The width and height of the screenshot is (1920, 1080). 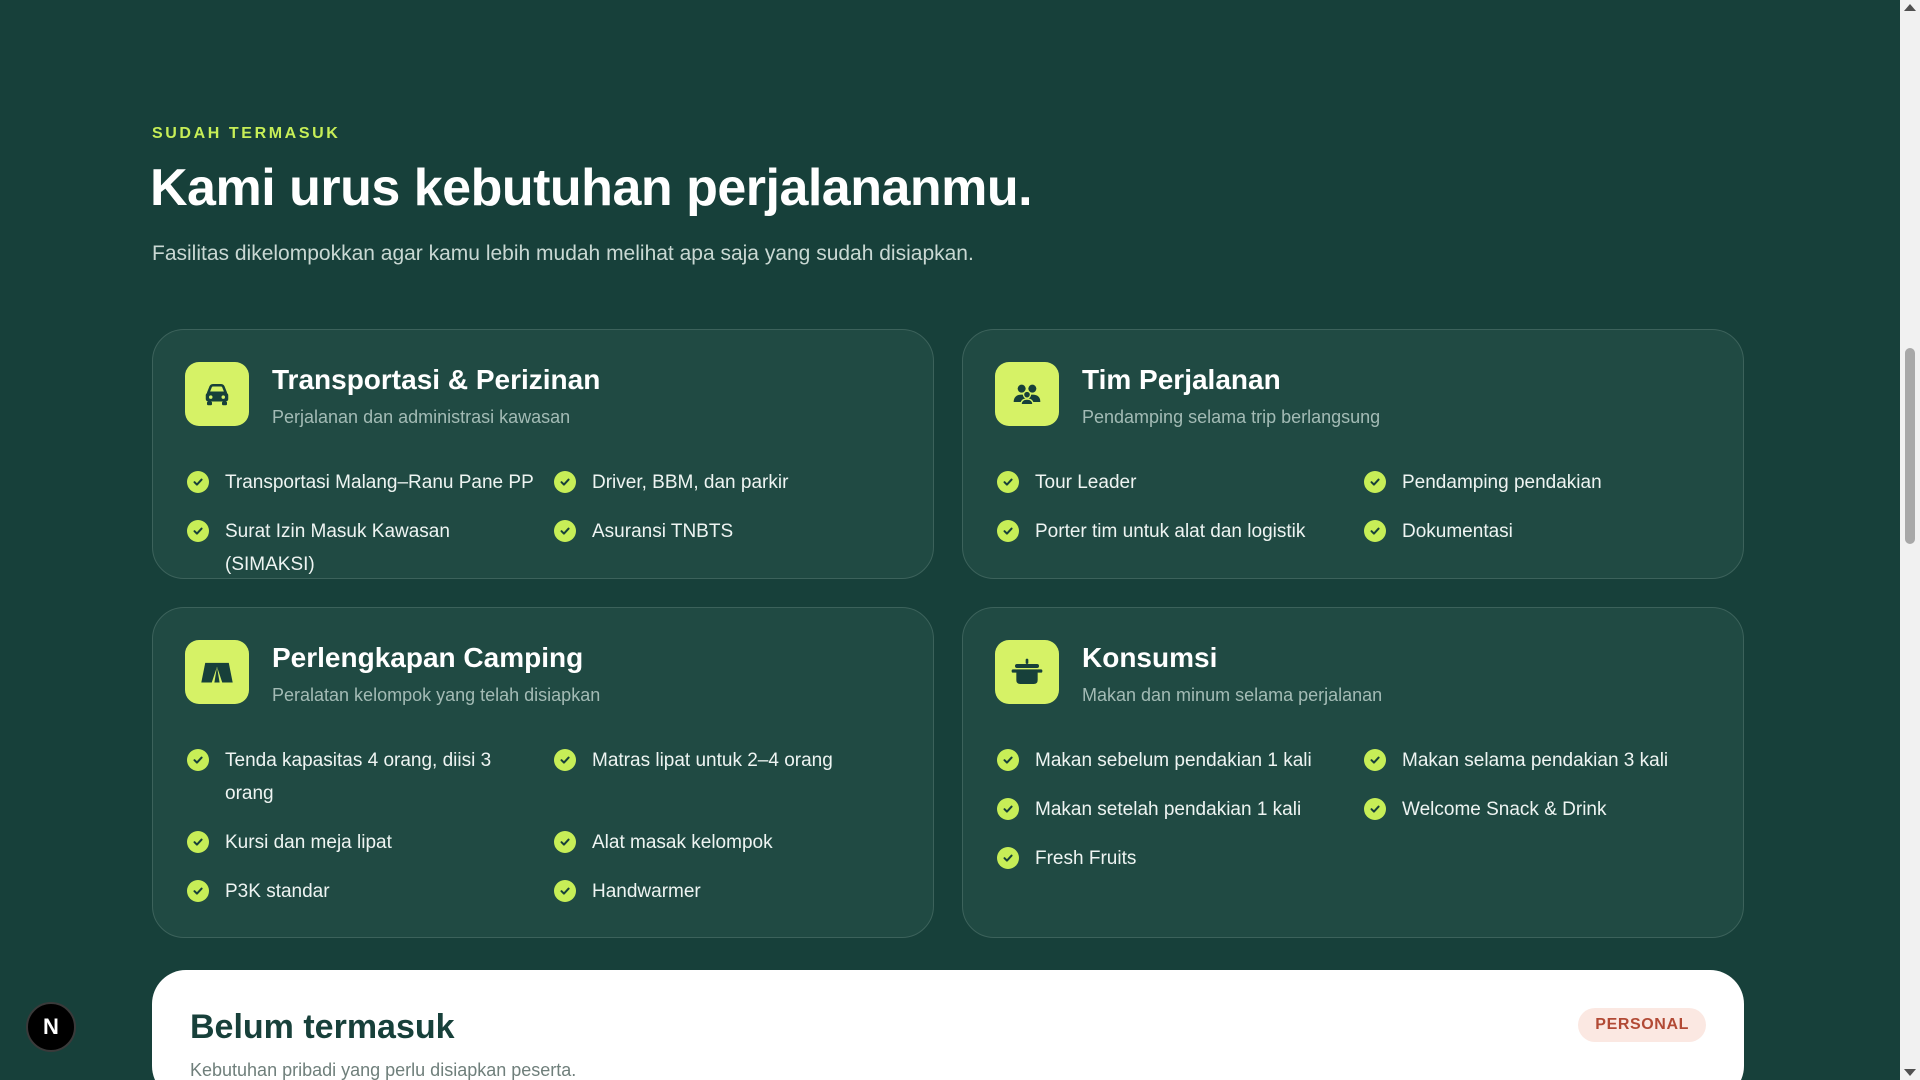 What do you see at coordinates (379, 482) in the screenshot?
I see `list-item-label: Transportasi Malang–Ranu Pane PP` at bounding box center [379, 482].